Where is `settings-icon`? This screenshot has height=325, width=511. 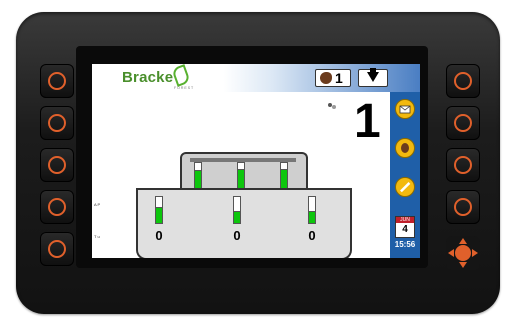
settings-icon is located at coordinates (405, 187).